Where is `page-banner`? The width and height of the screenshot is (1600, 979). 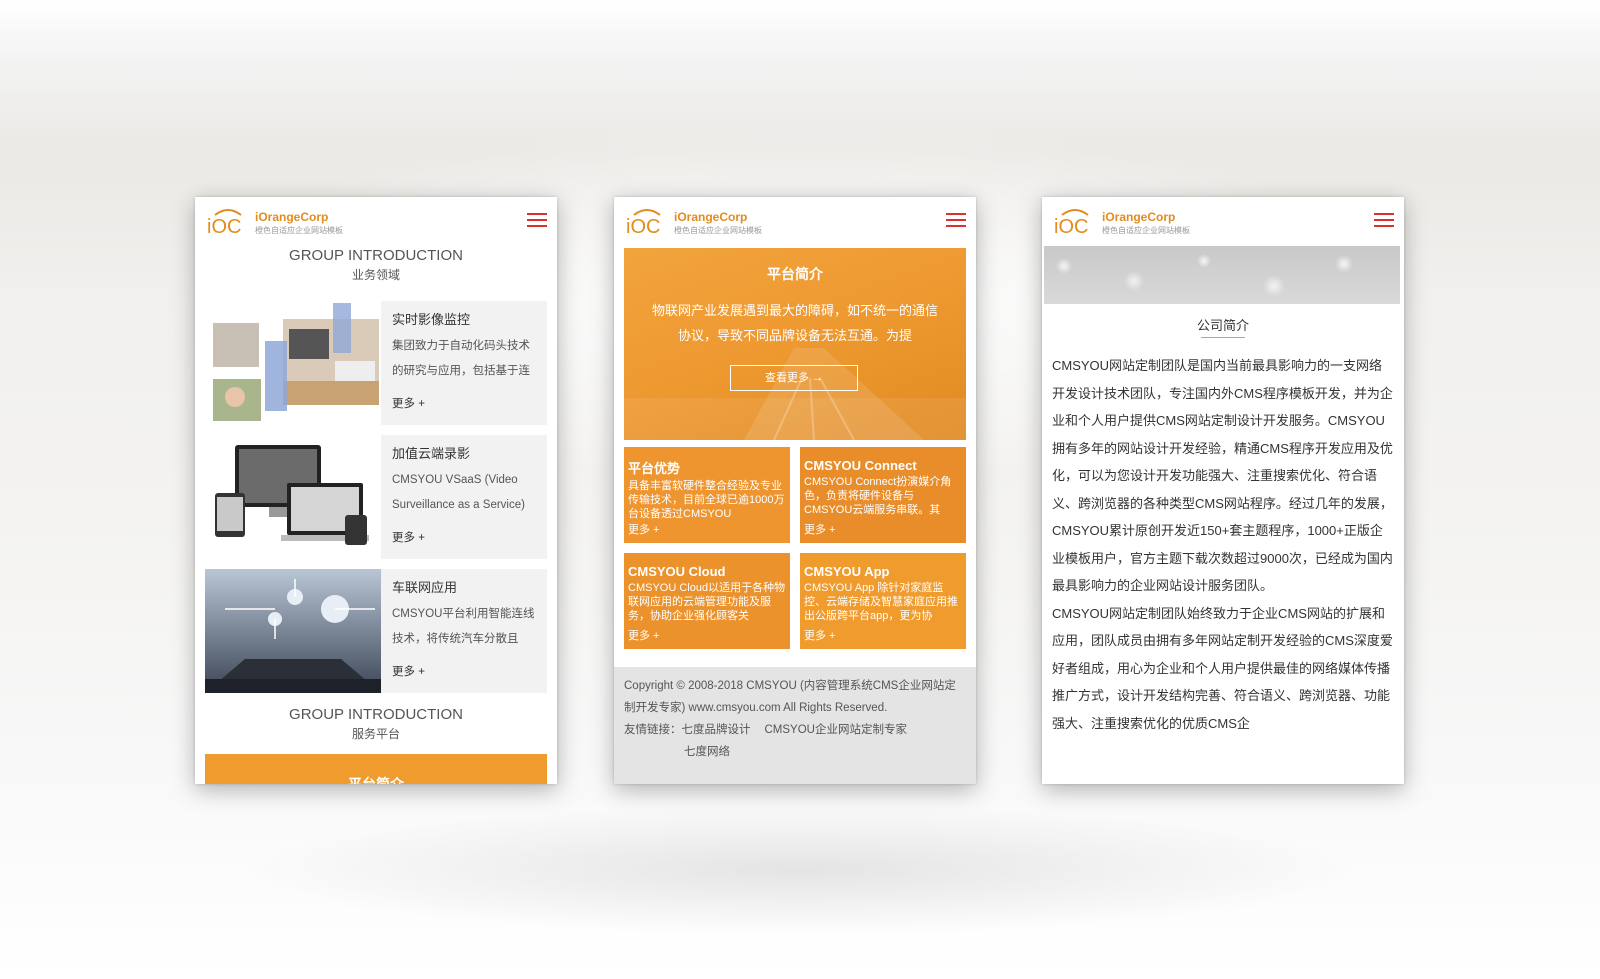 page-banner is located at coordinates (1222, 275).